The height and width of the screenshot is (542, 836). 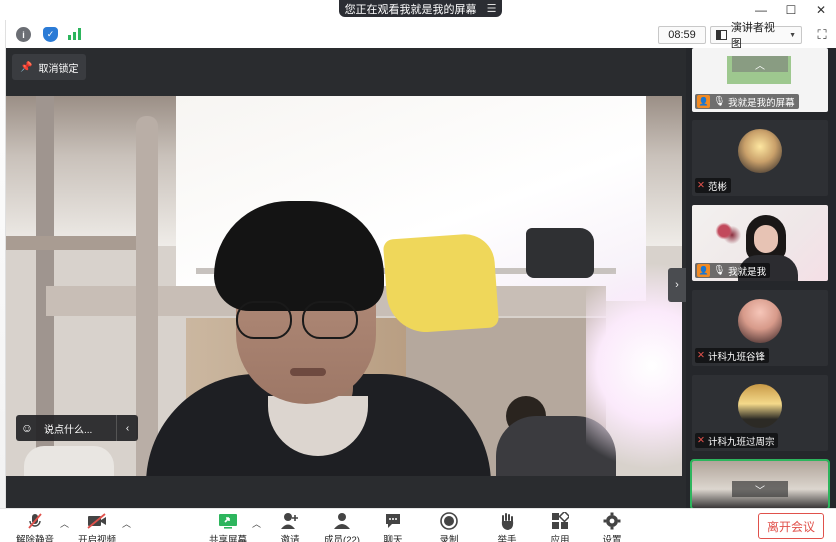 I want to click on quick-chat-input: ☺ 说点什么... ‹, so click(x=77, y=428).